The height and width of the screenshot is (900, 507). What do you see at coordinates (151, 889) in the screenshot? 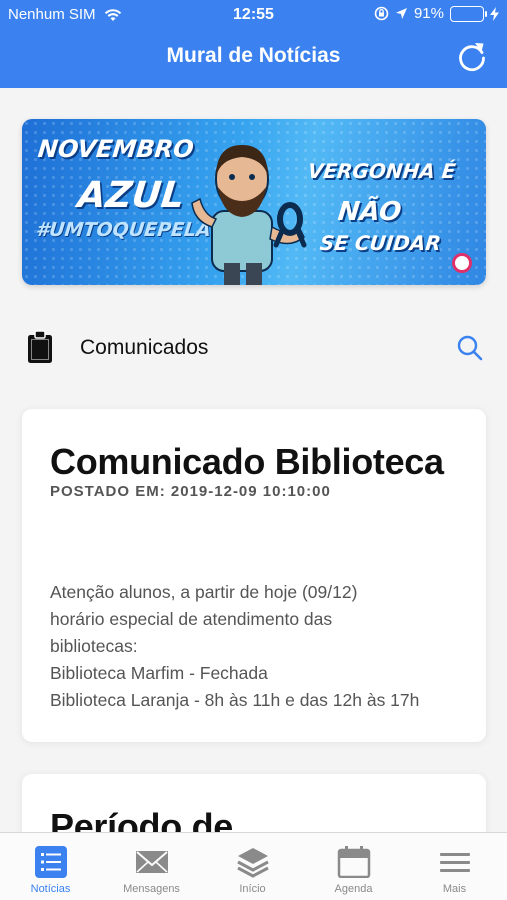
I see `tab-label: Mensagens` at bounding box center [151, 889].